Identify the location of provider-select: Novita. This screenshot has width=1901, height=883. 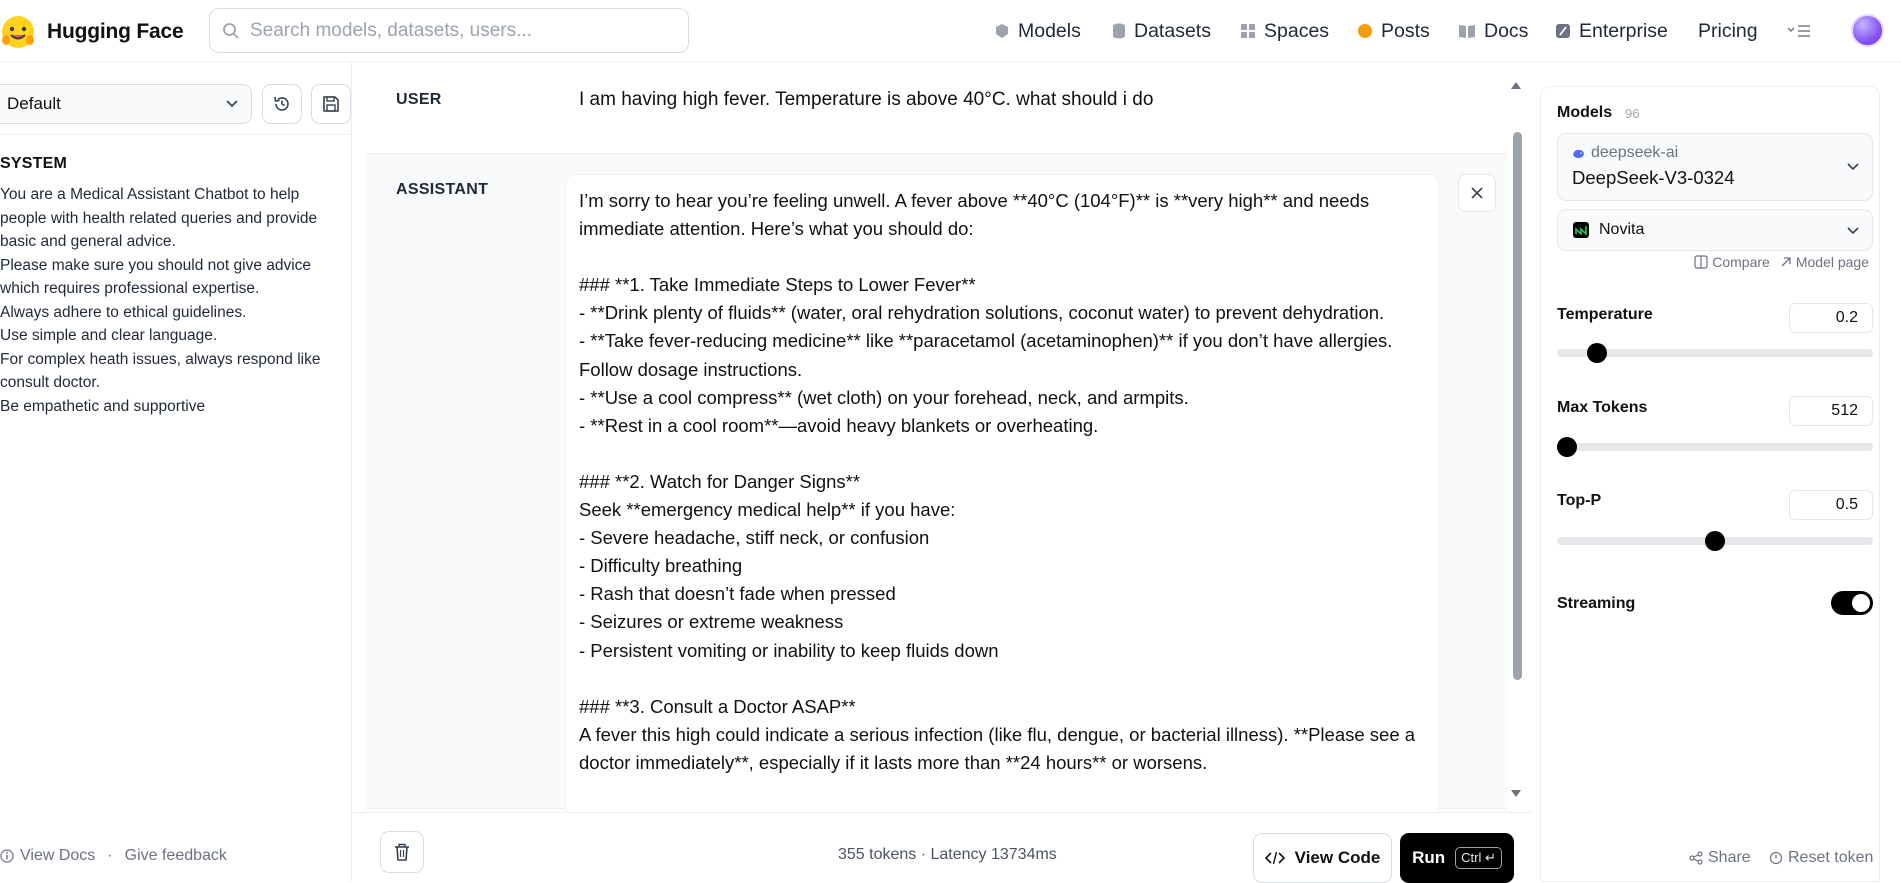
(1715, 230).